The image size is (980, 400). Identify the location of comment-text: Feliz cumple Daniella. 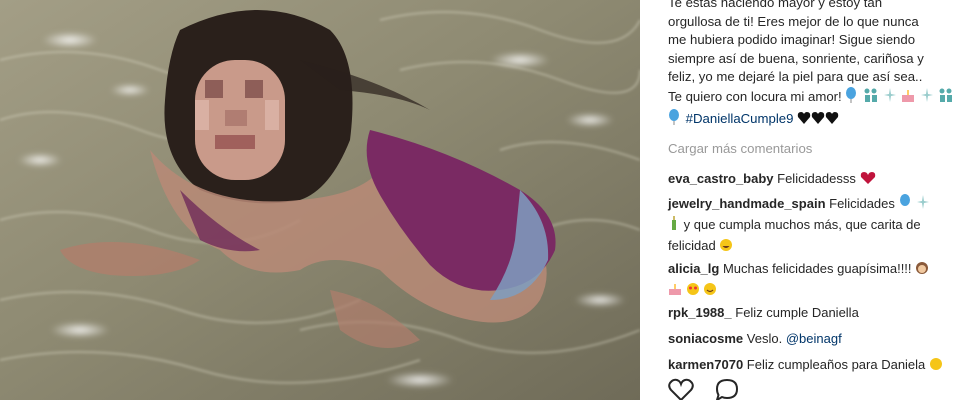
(797, 312).